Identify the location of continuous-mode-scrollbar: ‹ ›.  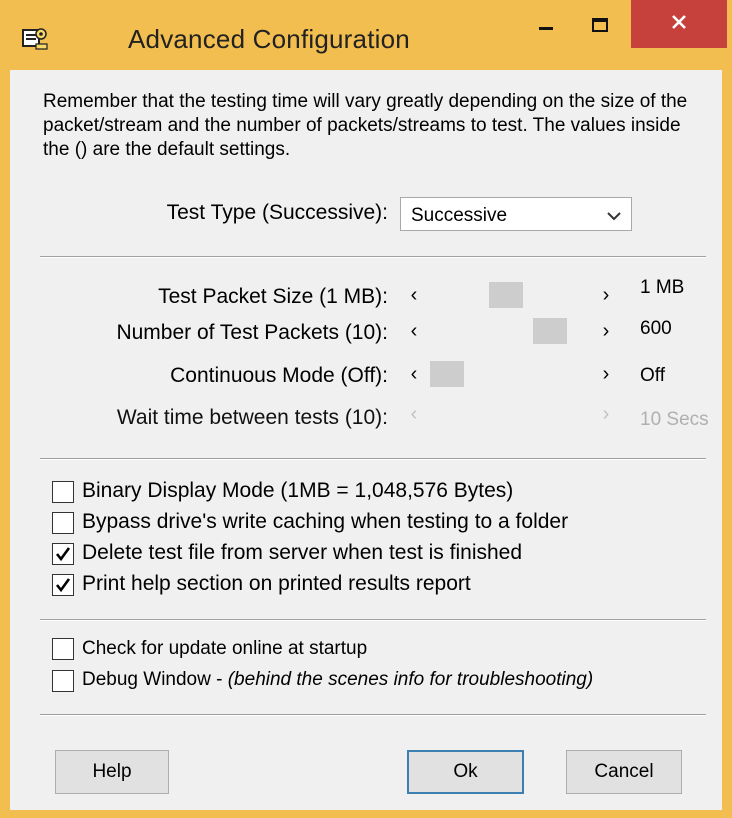
(510, 374).